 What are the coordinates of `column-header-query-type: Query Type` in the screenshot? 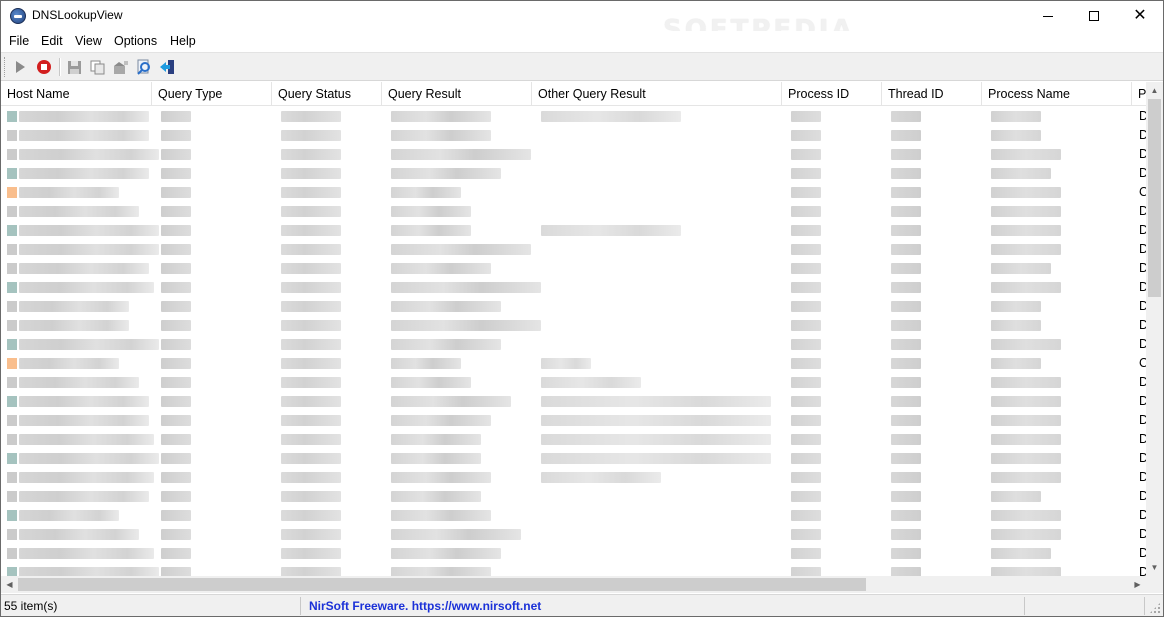 It's located at (212, 94).